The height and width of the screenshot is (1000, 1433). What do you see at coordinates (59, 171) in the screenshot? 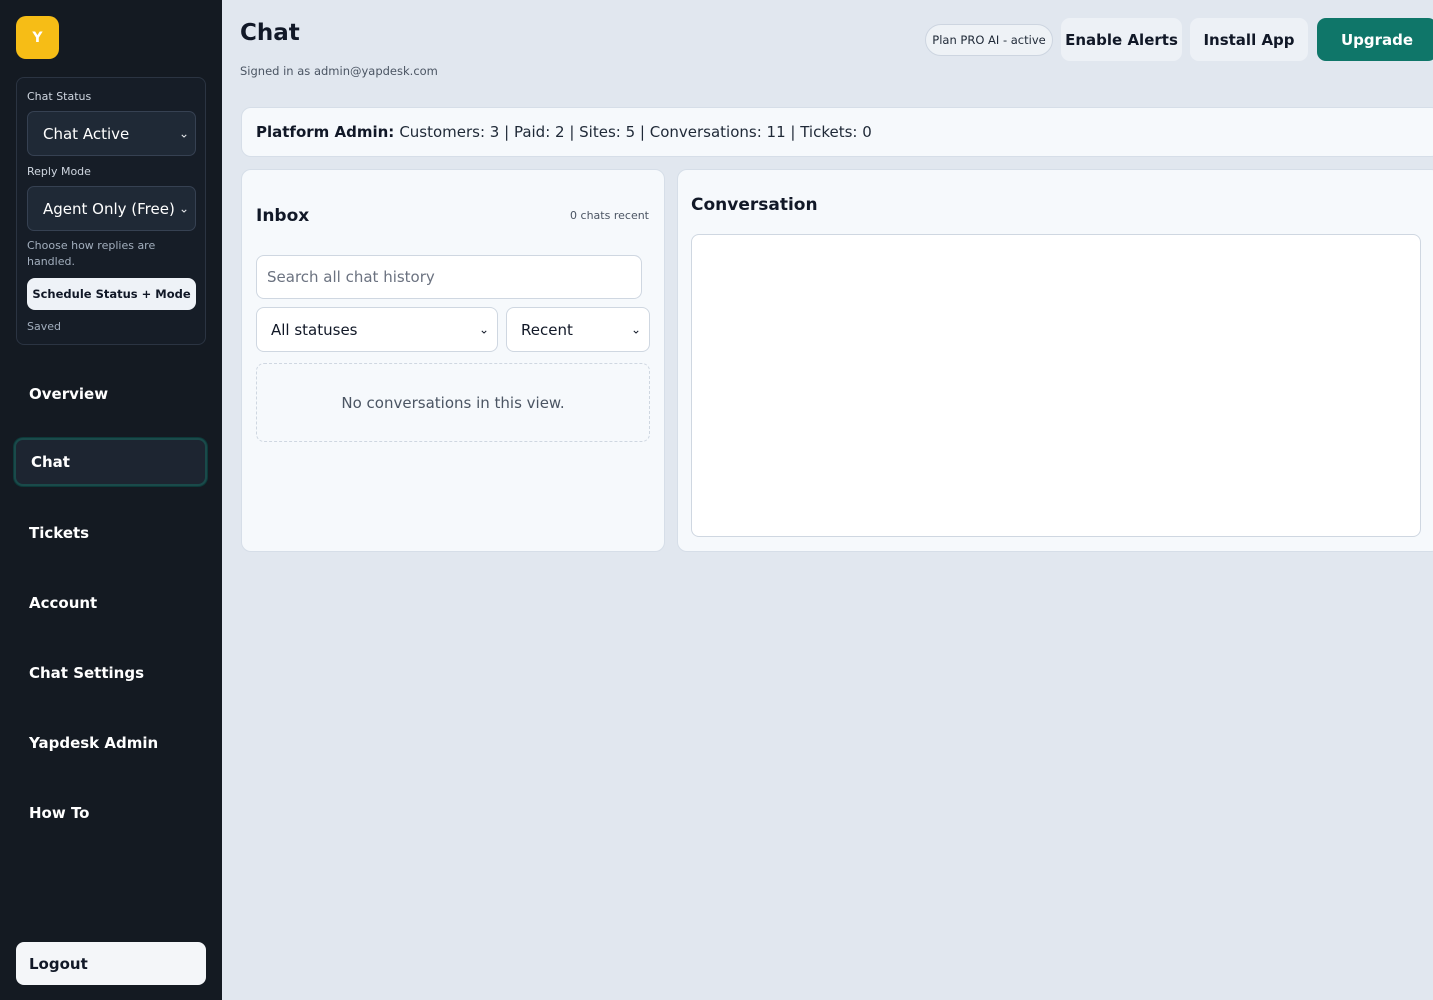
I see `reply-mode-label: Reply Mode` at bounding box center [59, 171].